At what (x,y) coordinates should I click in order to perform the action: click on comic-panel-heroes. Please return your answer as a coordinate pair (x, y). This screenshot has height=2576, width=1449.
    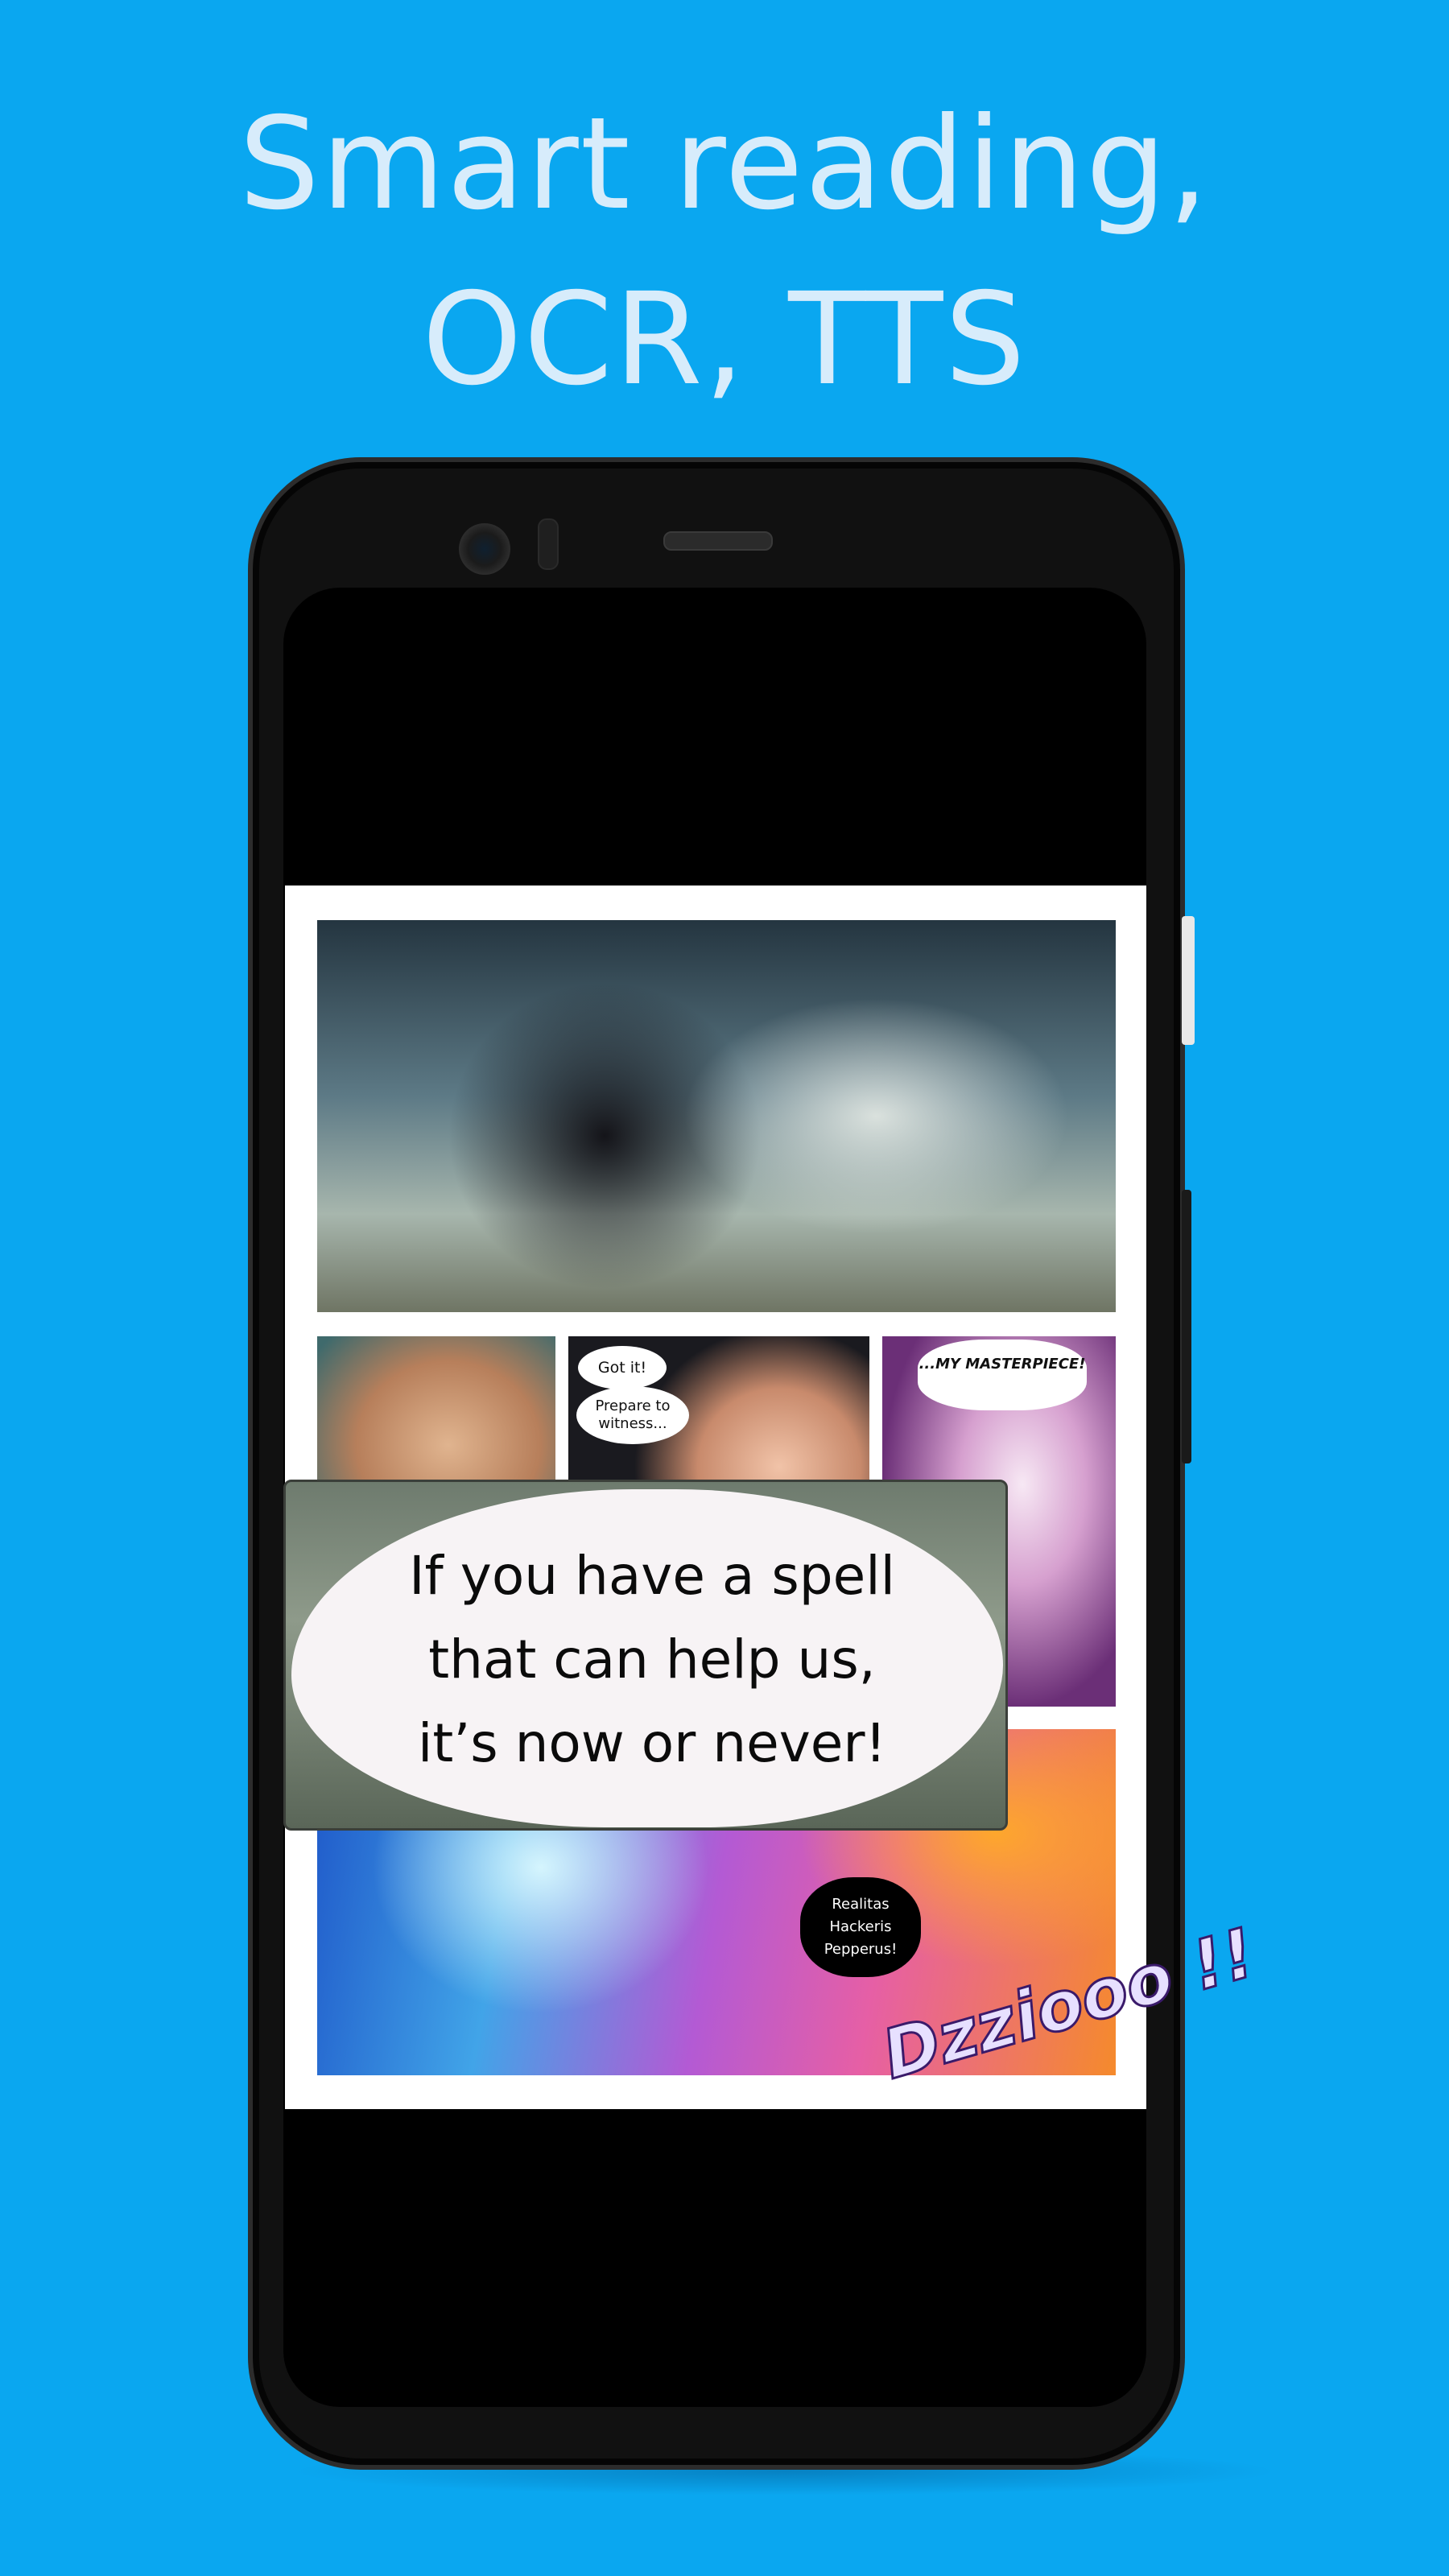
    Looking at the image, I should click on (716, 1116).